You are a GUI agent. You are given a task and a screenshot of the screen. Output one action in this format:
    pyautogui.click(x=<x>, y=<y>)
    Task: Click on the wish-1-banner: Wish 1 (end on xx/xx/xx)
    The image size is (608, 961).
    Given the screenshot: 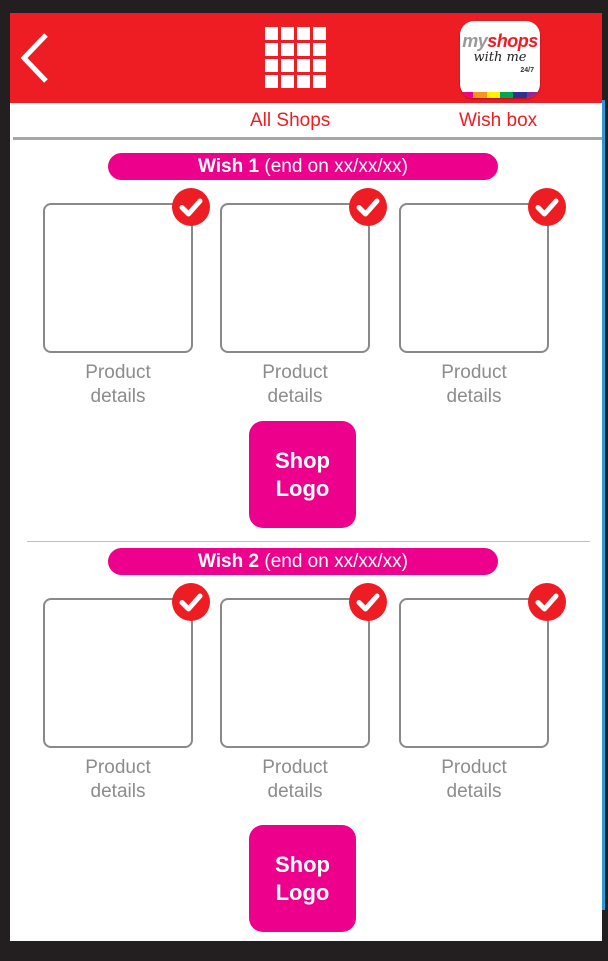 What is the action you would take?
    pyautogui.click(x=303, y=166)
    